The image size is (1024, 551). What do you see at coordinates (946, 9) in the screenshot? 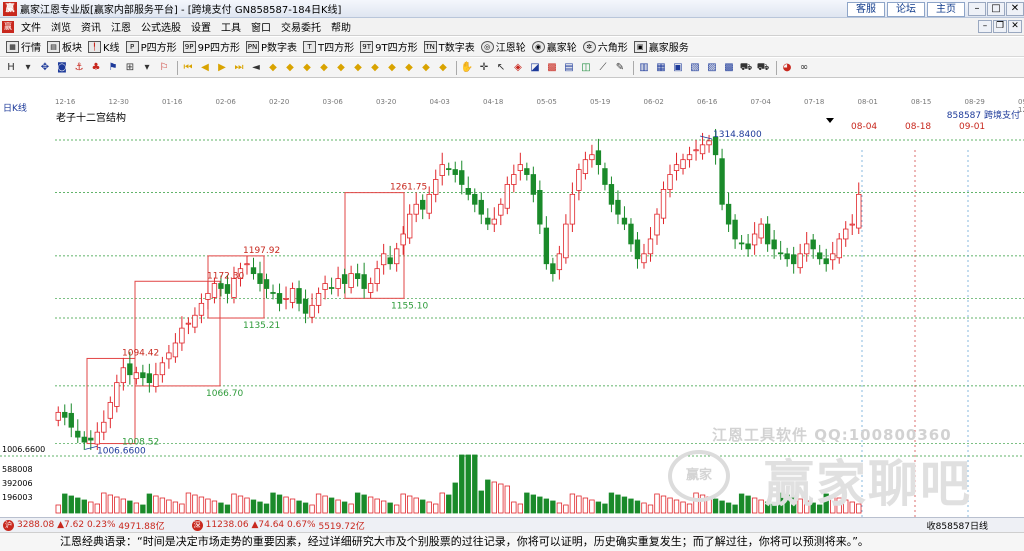
I see `homepage-link: 主页` at bounding box center [946, 9].